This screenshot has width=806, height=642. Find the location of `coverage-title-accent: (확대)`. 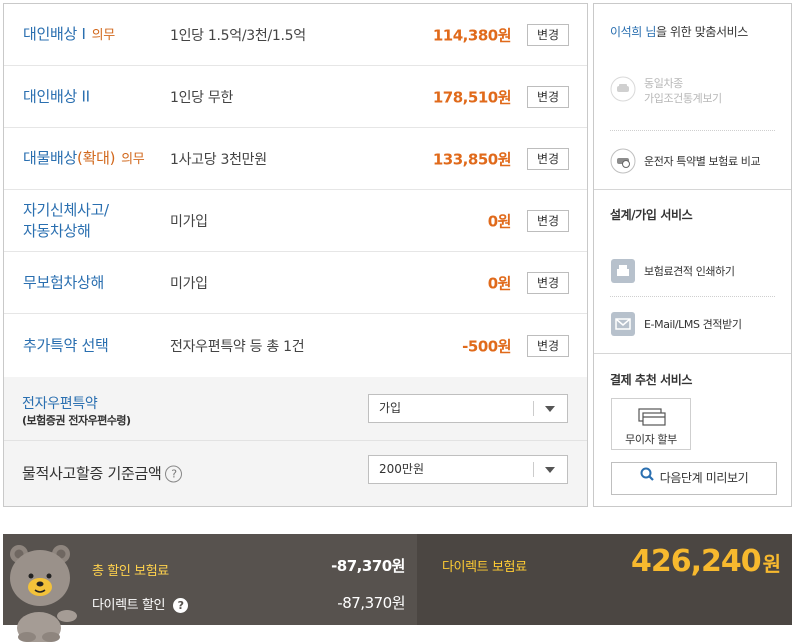

coverage-title-accent: (확대) is located at coordinates (96, 157).